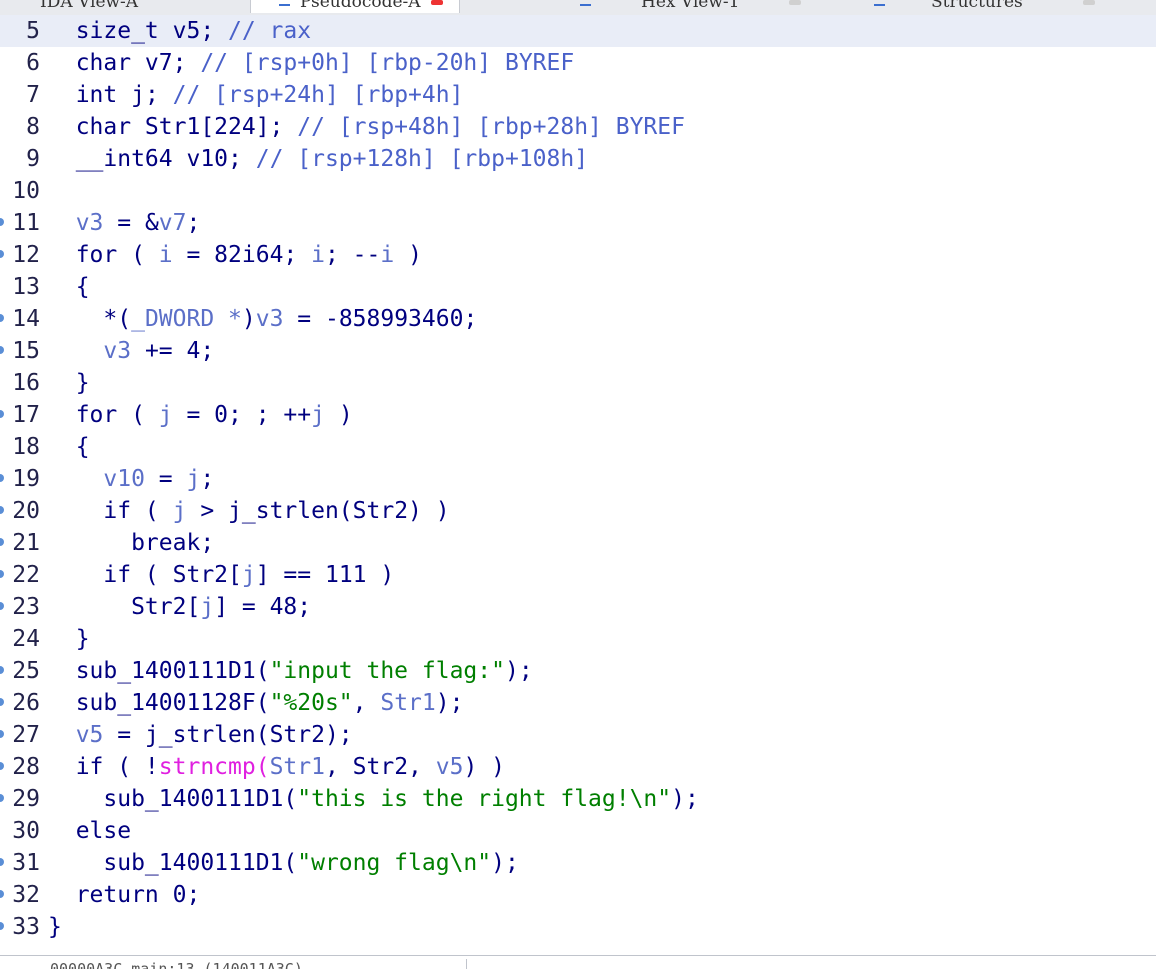  What do you see at coordinates (270, 31) in the screenshot?
I see `token-cmt: // rax` at bounding box center [270, 31].